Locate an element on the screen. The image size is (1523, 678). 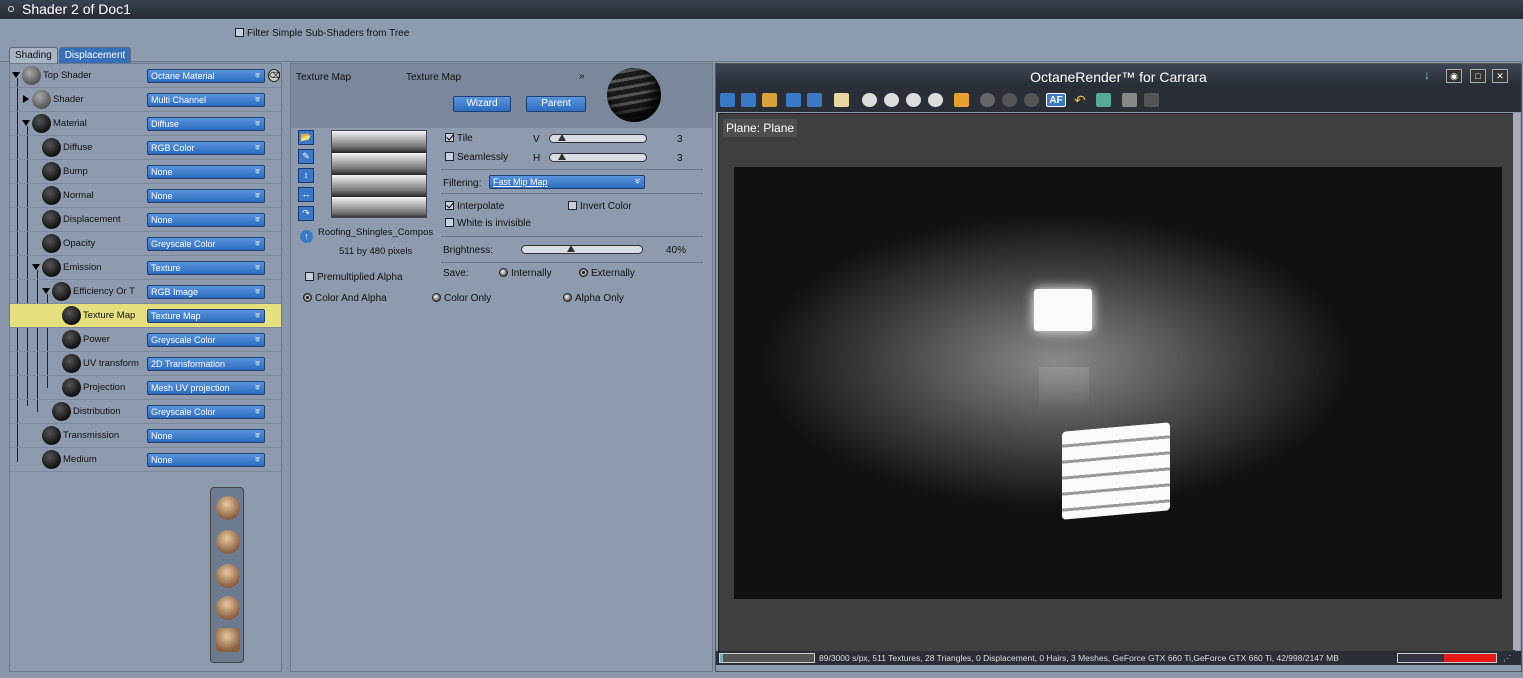
target-icon is located at coordinates (1031, 100).